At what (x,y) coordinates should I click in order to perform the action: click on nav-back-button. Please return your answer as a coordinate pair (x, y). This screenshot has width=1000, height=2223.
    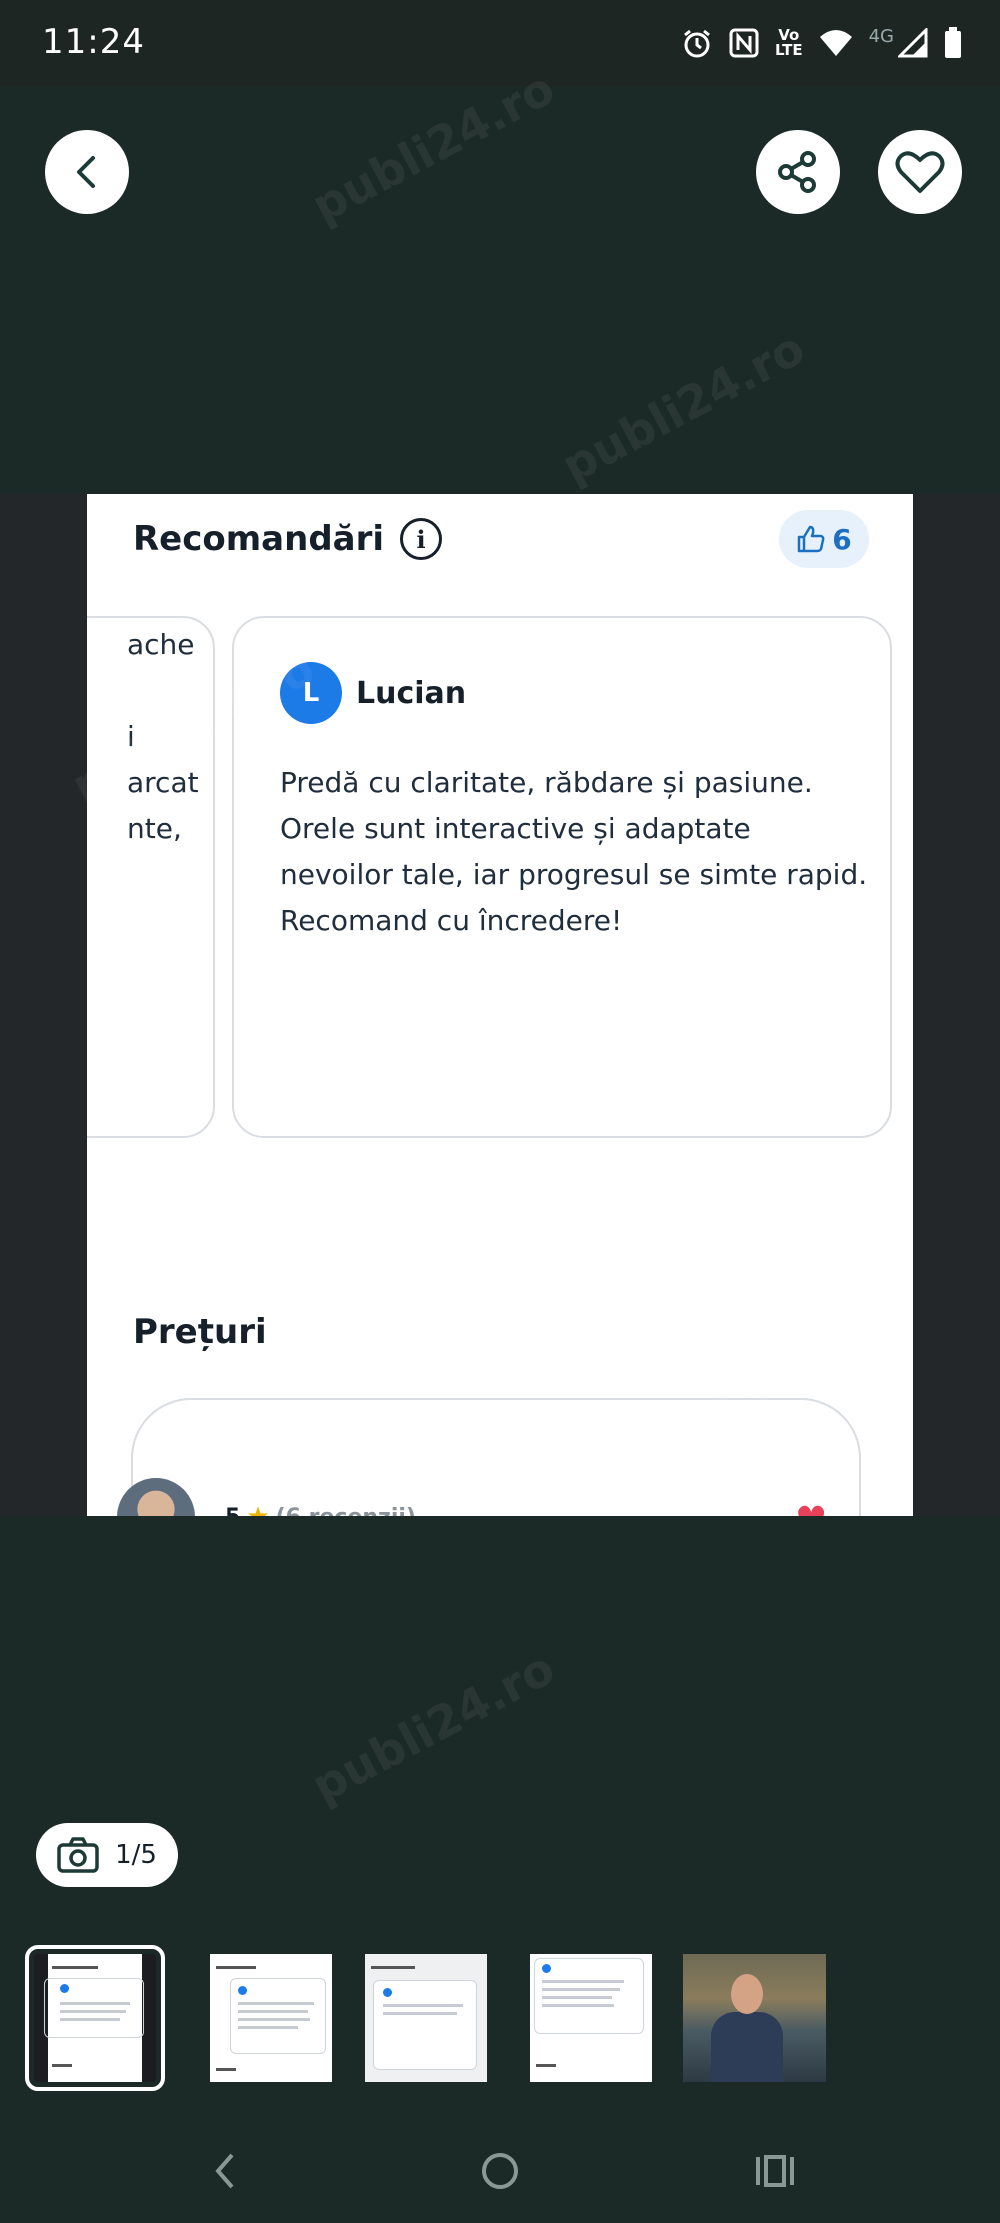
    Looking at the image, I should click on (225, 2171).